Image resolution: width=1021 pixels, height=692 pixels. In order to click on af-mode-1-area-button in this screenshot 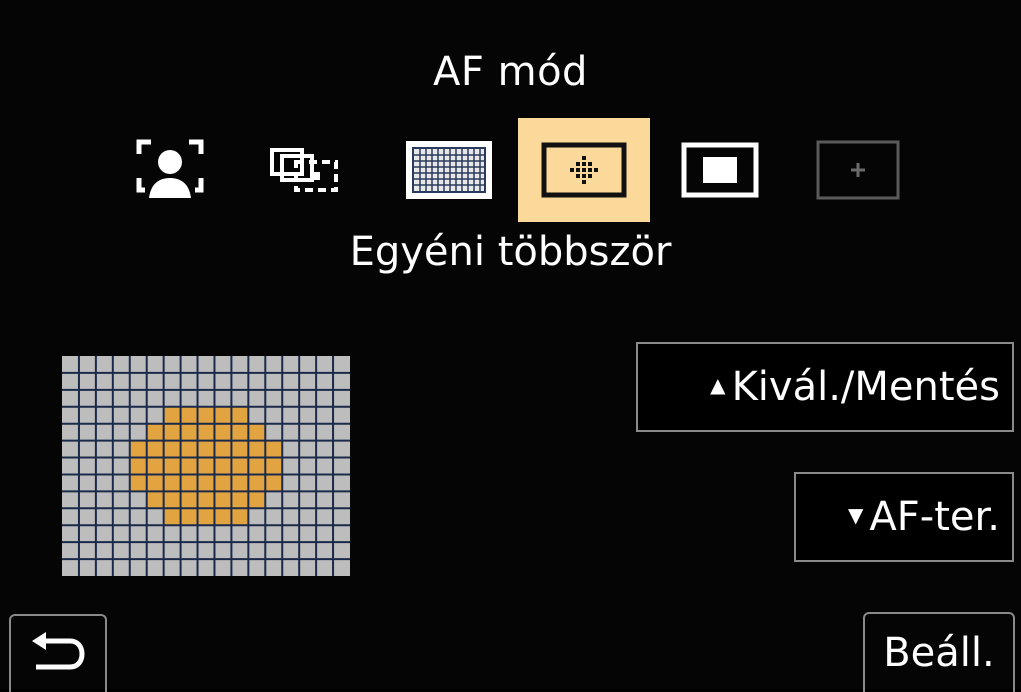, I will do `click(720, 170)`.